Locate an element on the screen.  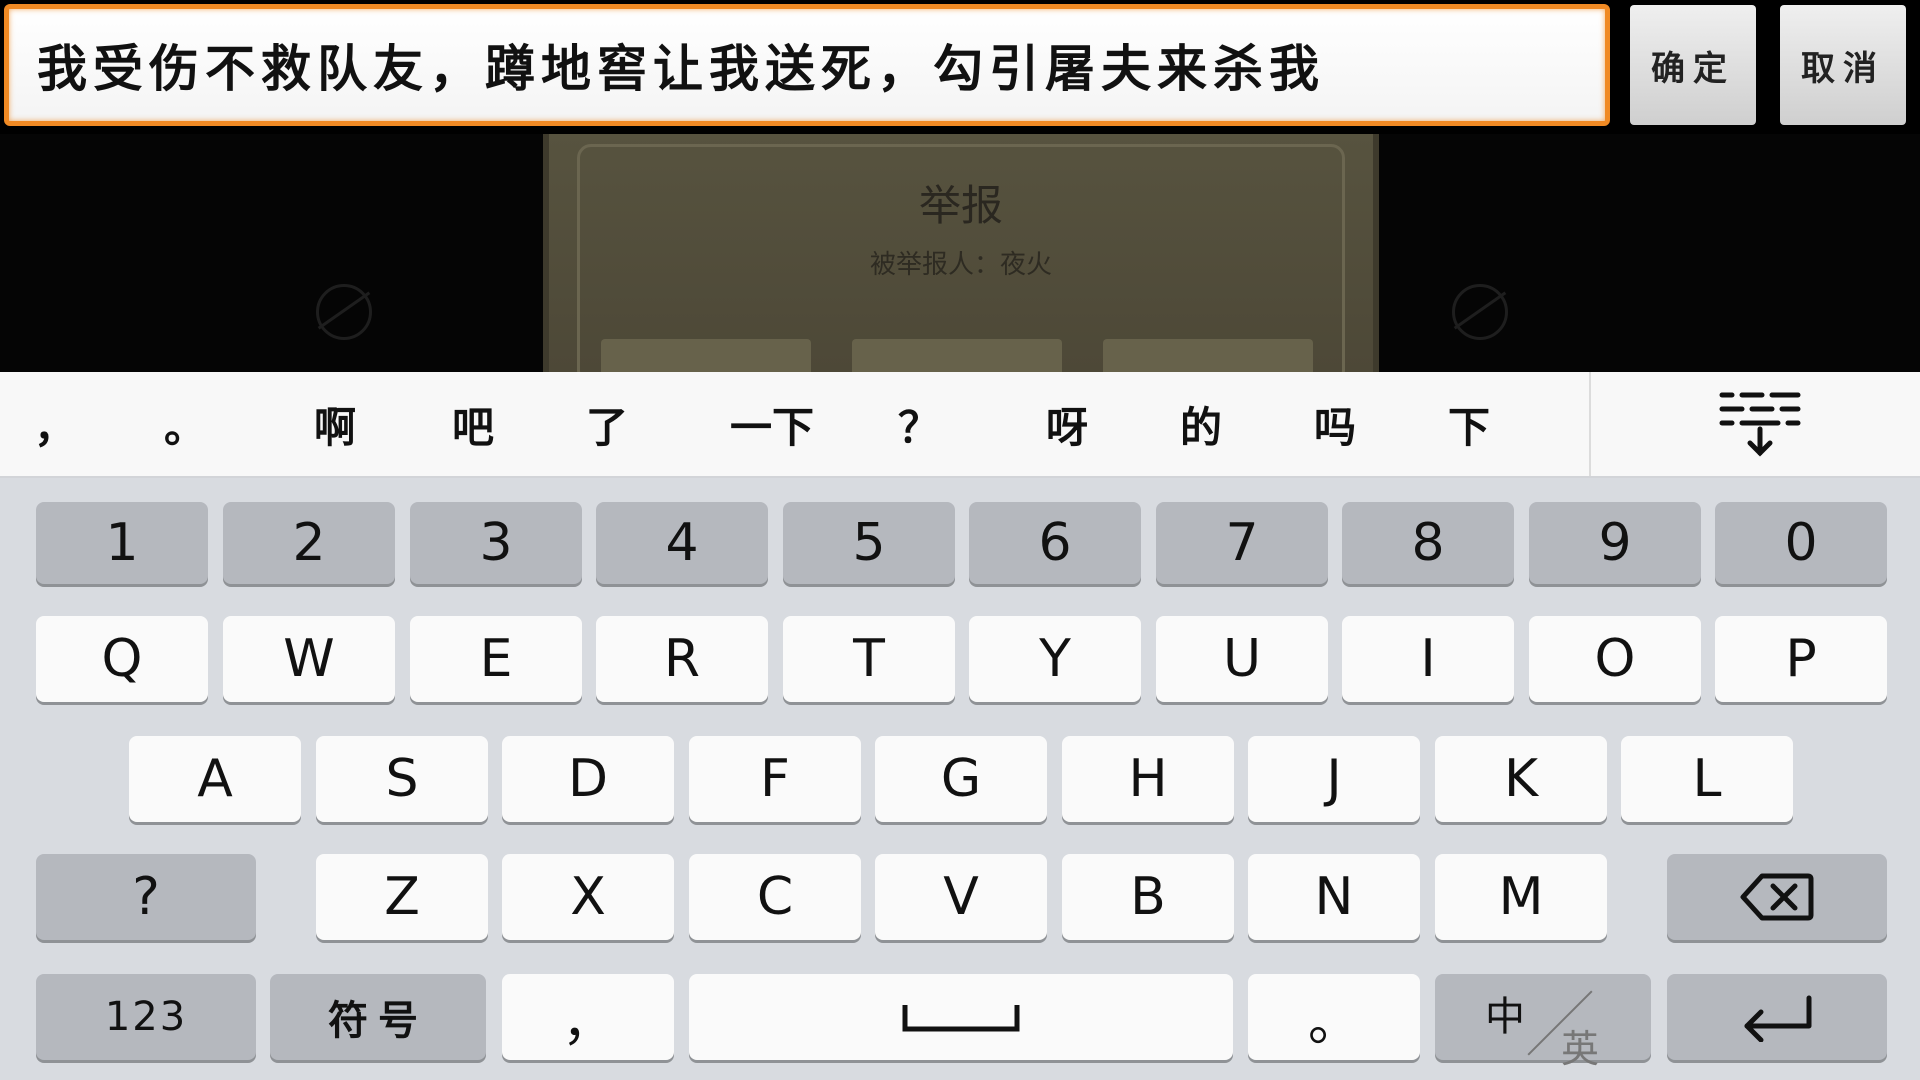
key-t: T is located at coordinates (869, 659).